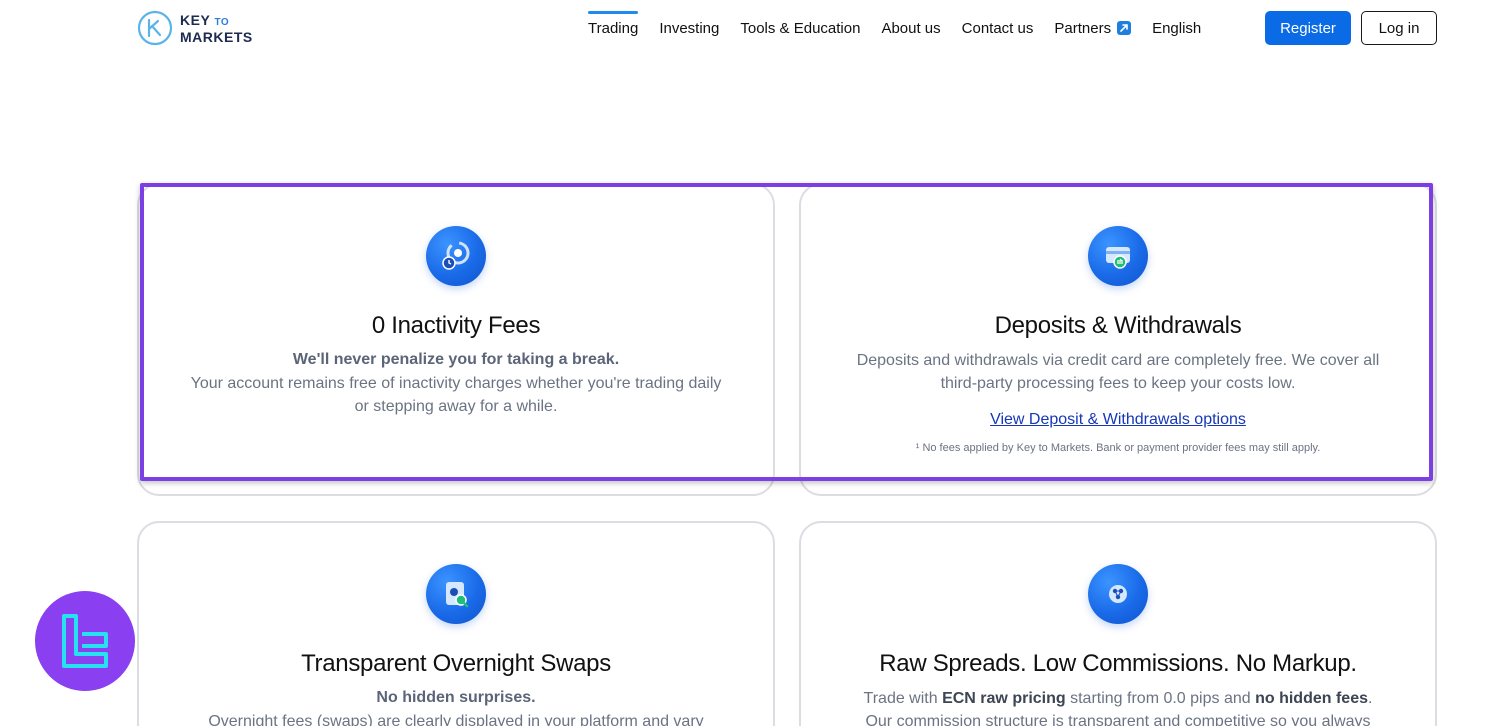 This screenshot has width=1509, height=726. I want to click on nav-about-us: About us, so click(910, 28).